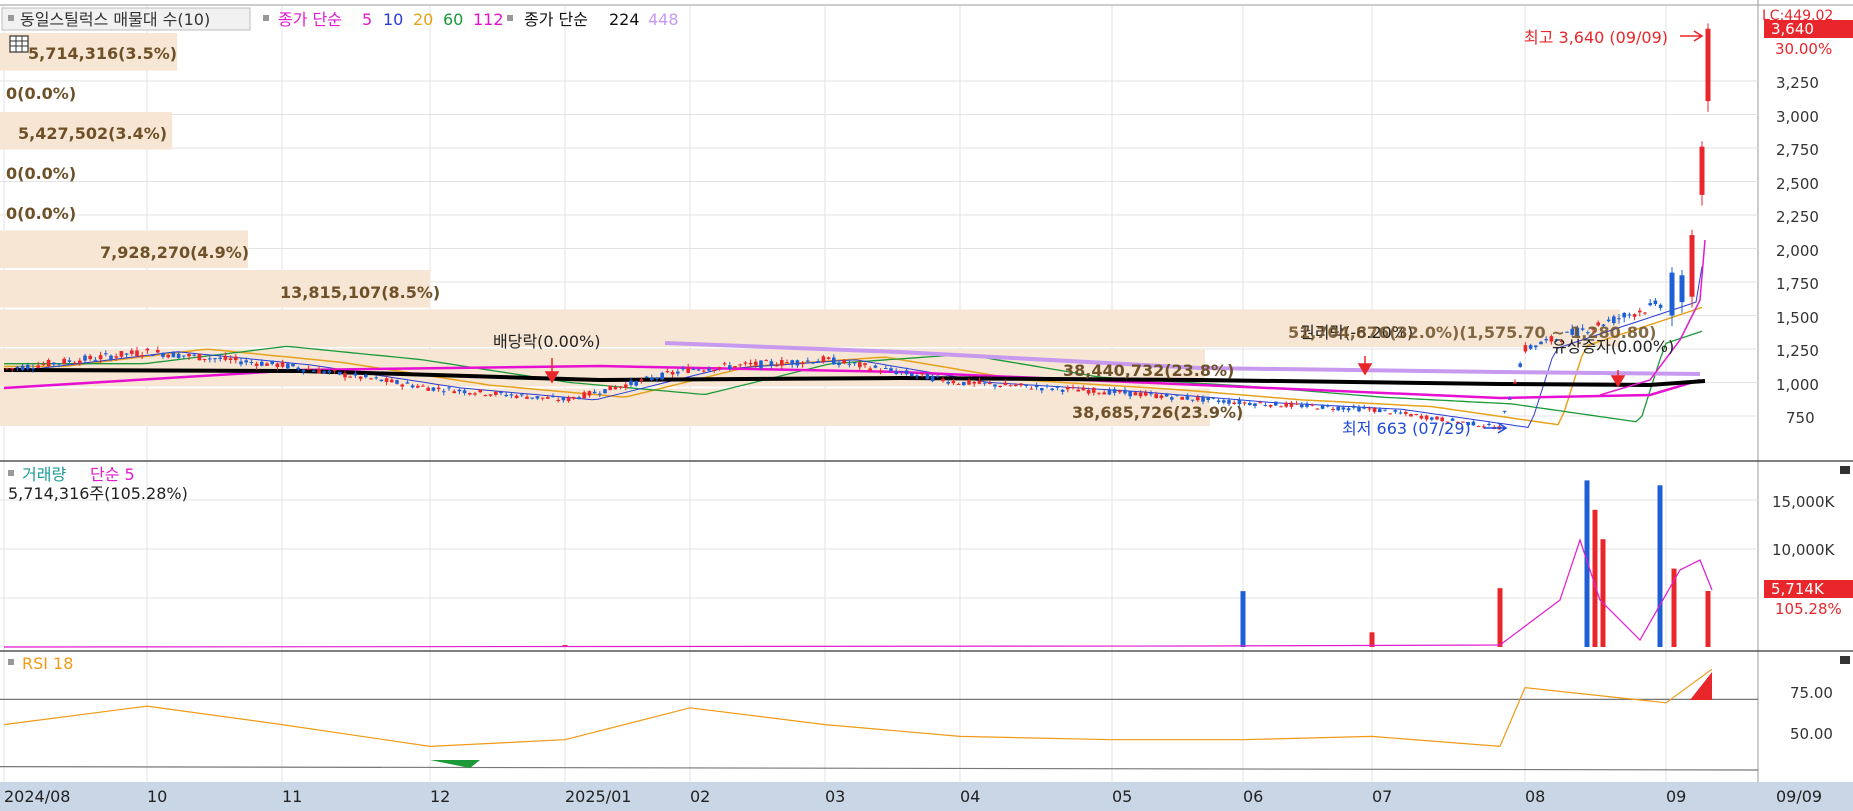 The width and height of the screenshot is (1853, 811). Describe the element at coordinates (1587, 563) in the screenshot. I see `volume-bar` at that location.